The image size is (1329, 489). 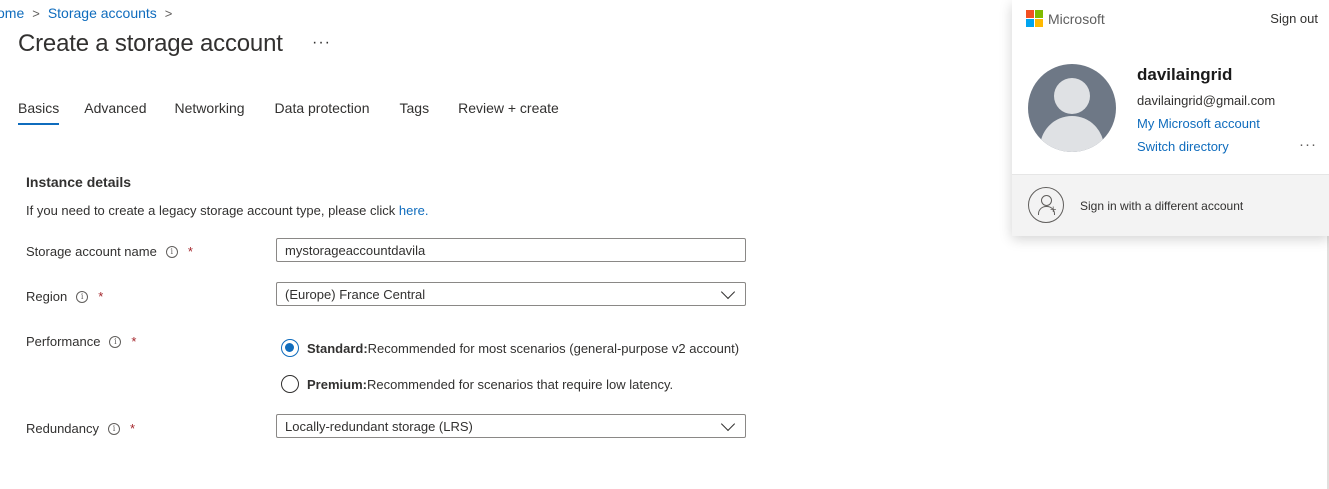 I want to click on region-label: Region i *, so click(x=64, y=296).